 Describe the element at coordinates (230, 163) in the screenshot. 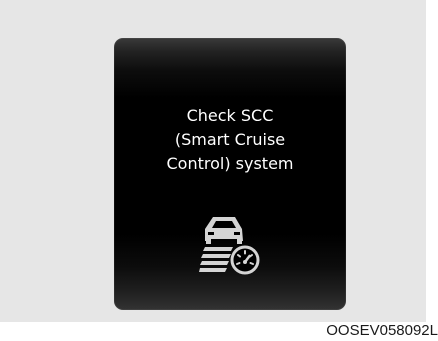

I see `warning-message-line-3: Control) system` at that location.